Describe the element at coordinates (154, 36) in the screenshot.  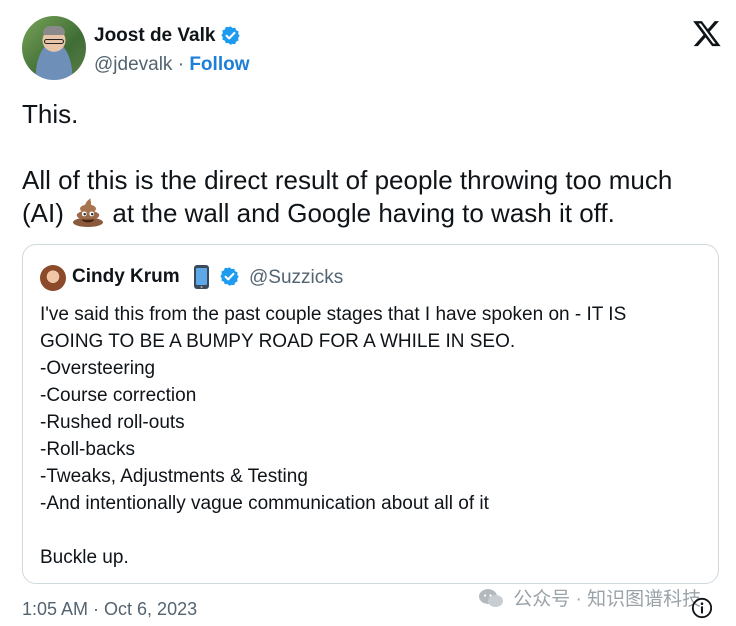
I see `author-name: Joost de Valk` at that location.